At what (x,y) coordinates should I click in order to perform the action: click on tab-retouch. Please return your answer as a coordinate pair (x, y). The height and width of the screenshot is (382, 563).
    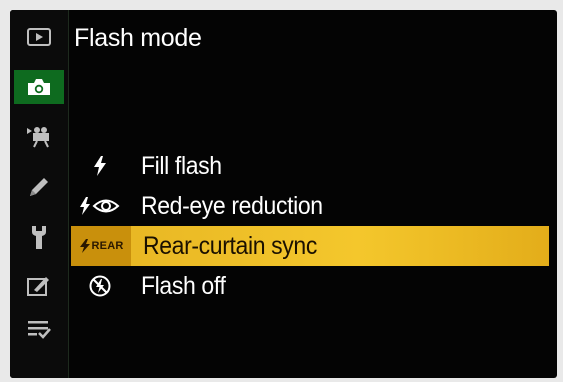
    Looking at the image, I should click on (39, 285).